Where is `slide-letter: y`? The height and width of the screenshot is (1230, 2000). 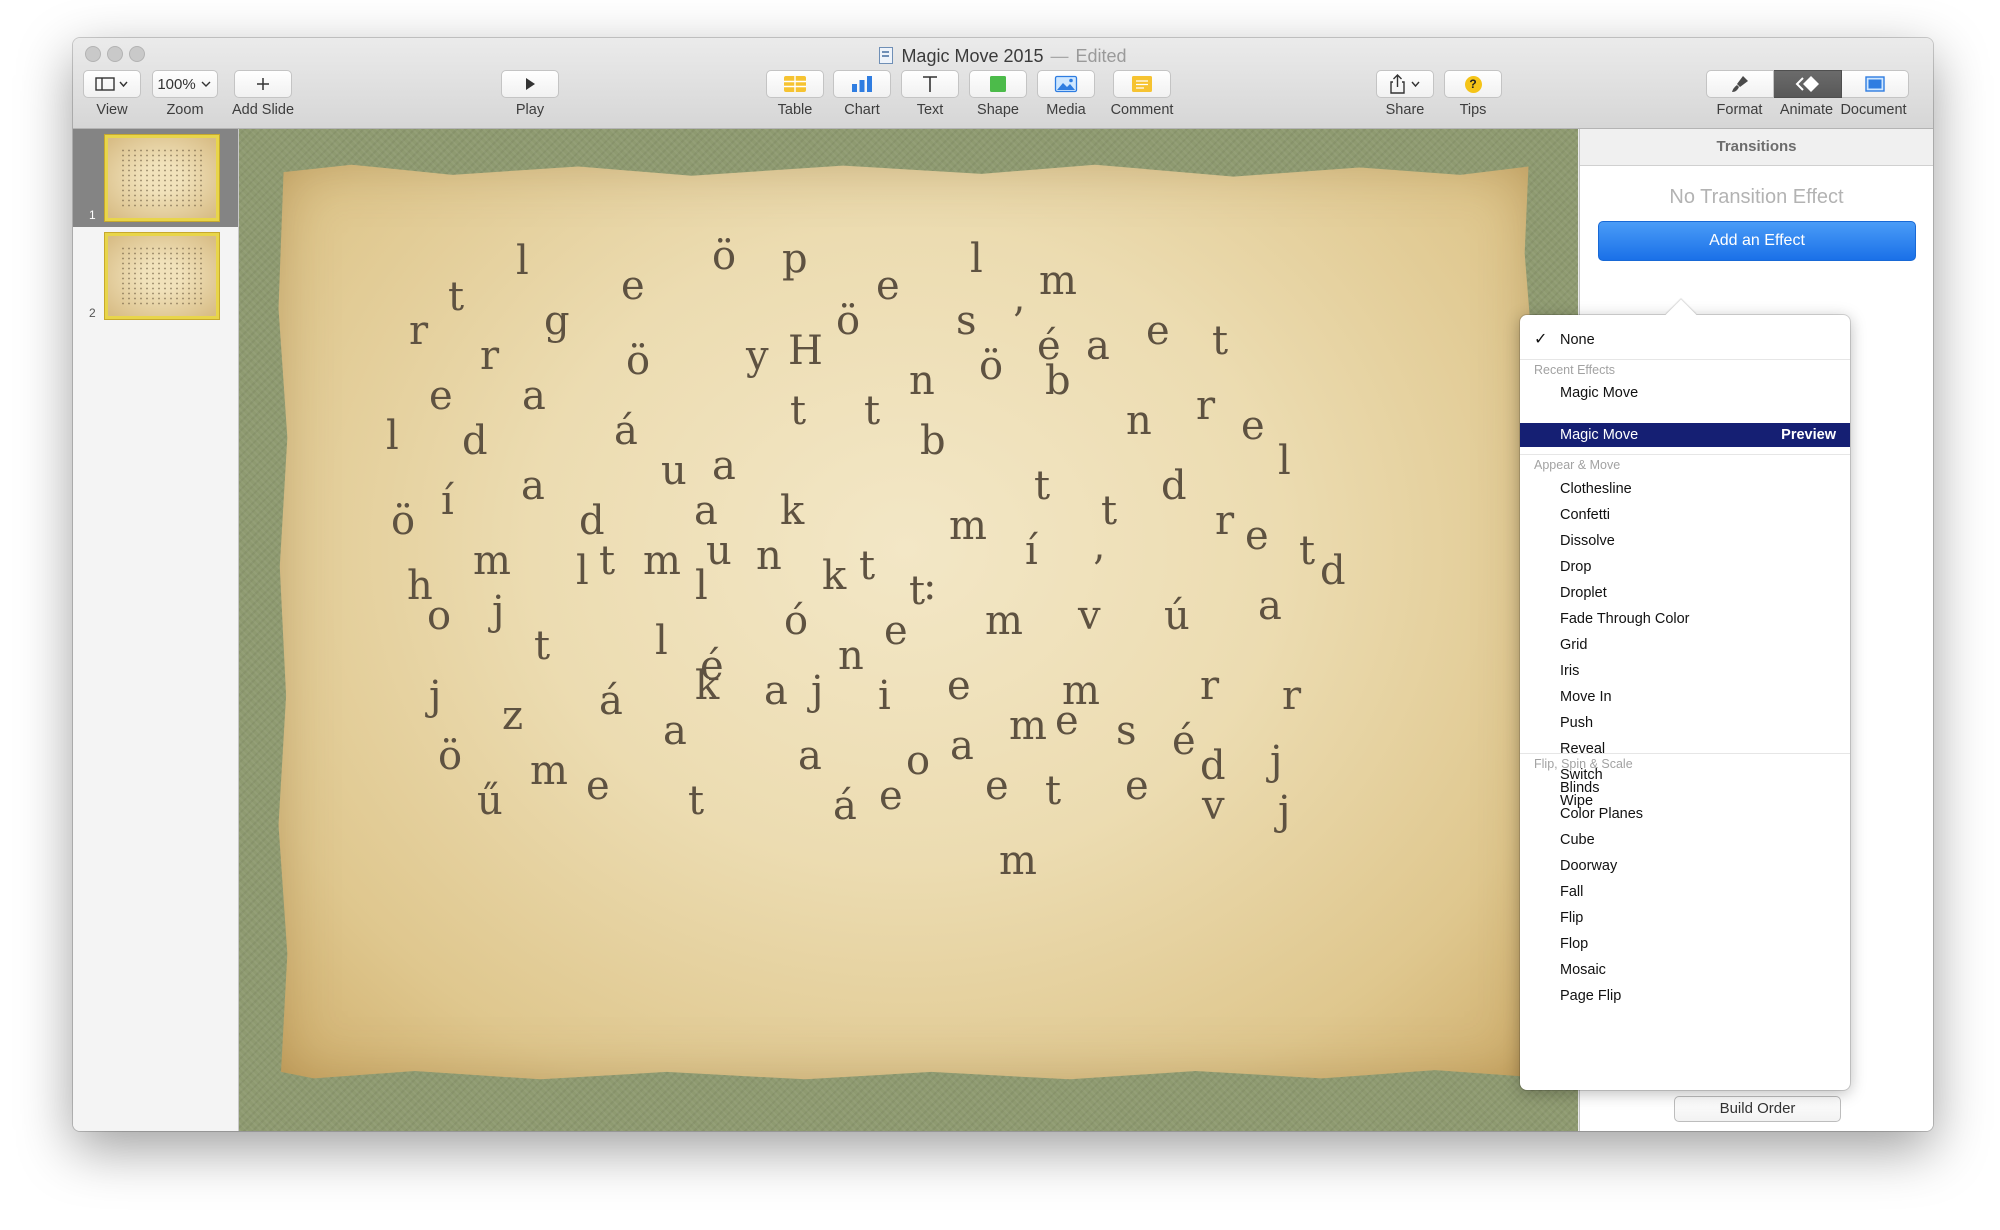
slide-letter: y is located at coordinates (757, 356).